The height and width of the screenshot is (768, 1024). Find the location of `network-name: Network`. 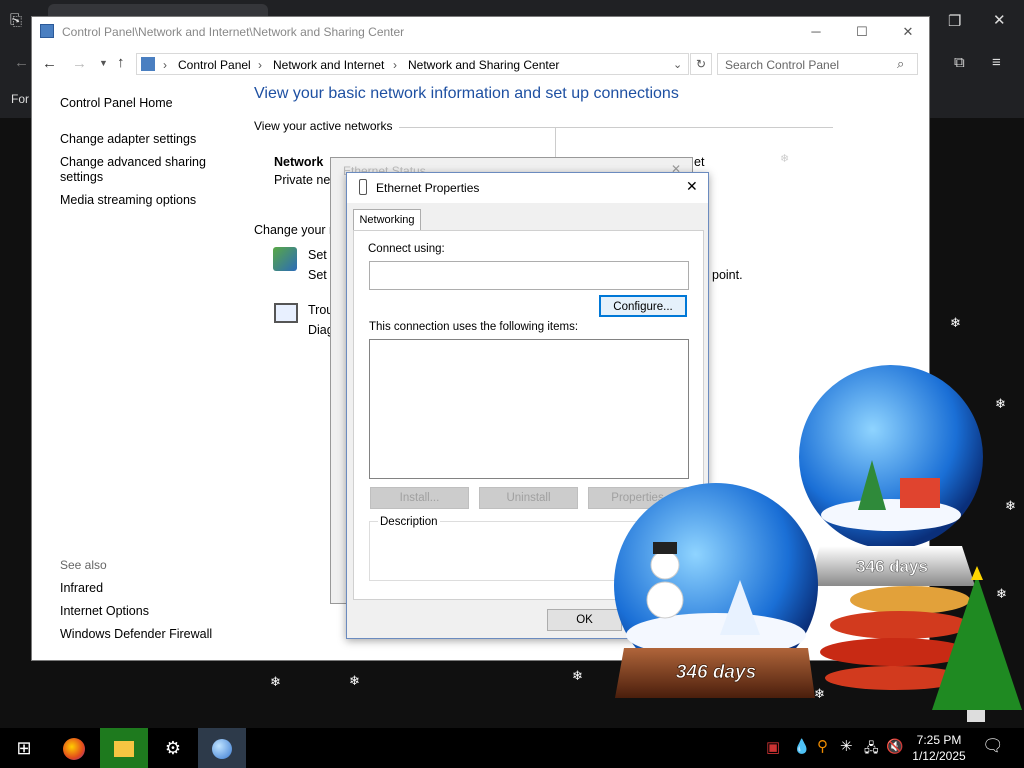

network-name: Network is located at coordinates (299, 162).